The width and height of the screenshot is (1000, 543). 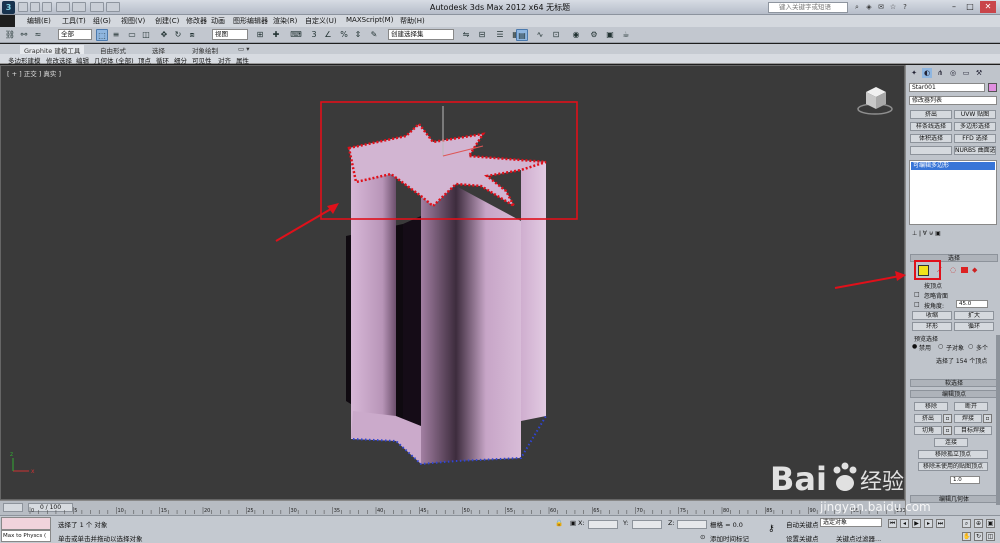 I want to click on preview-subobject-radio: ○, so click(x=940, y=346).